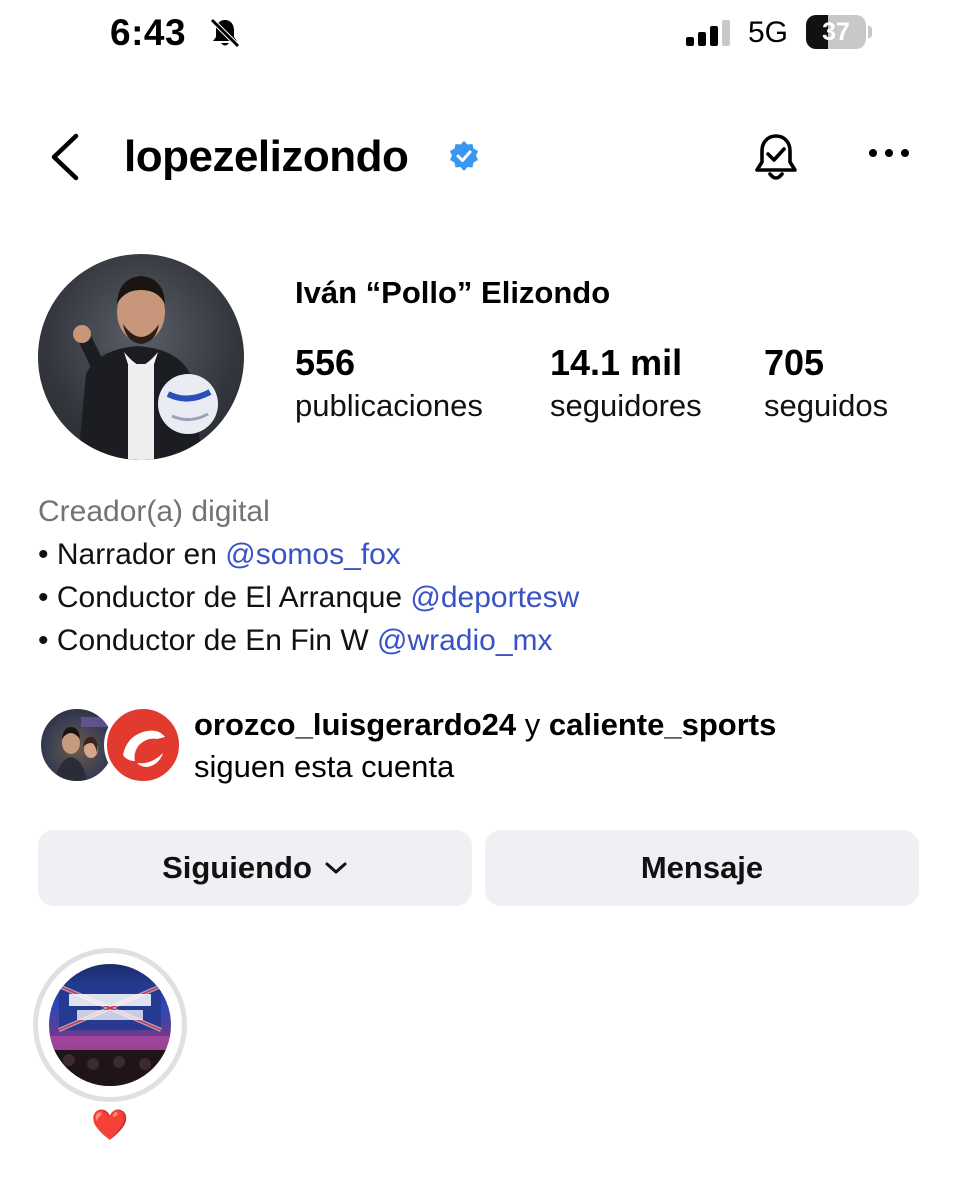 The height and width of the screenshot is (1200, 957). What do you see at coordinates (794, 362) in the screenshot?
I see `stat-value: 705` at bounding box center [794, 362].